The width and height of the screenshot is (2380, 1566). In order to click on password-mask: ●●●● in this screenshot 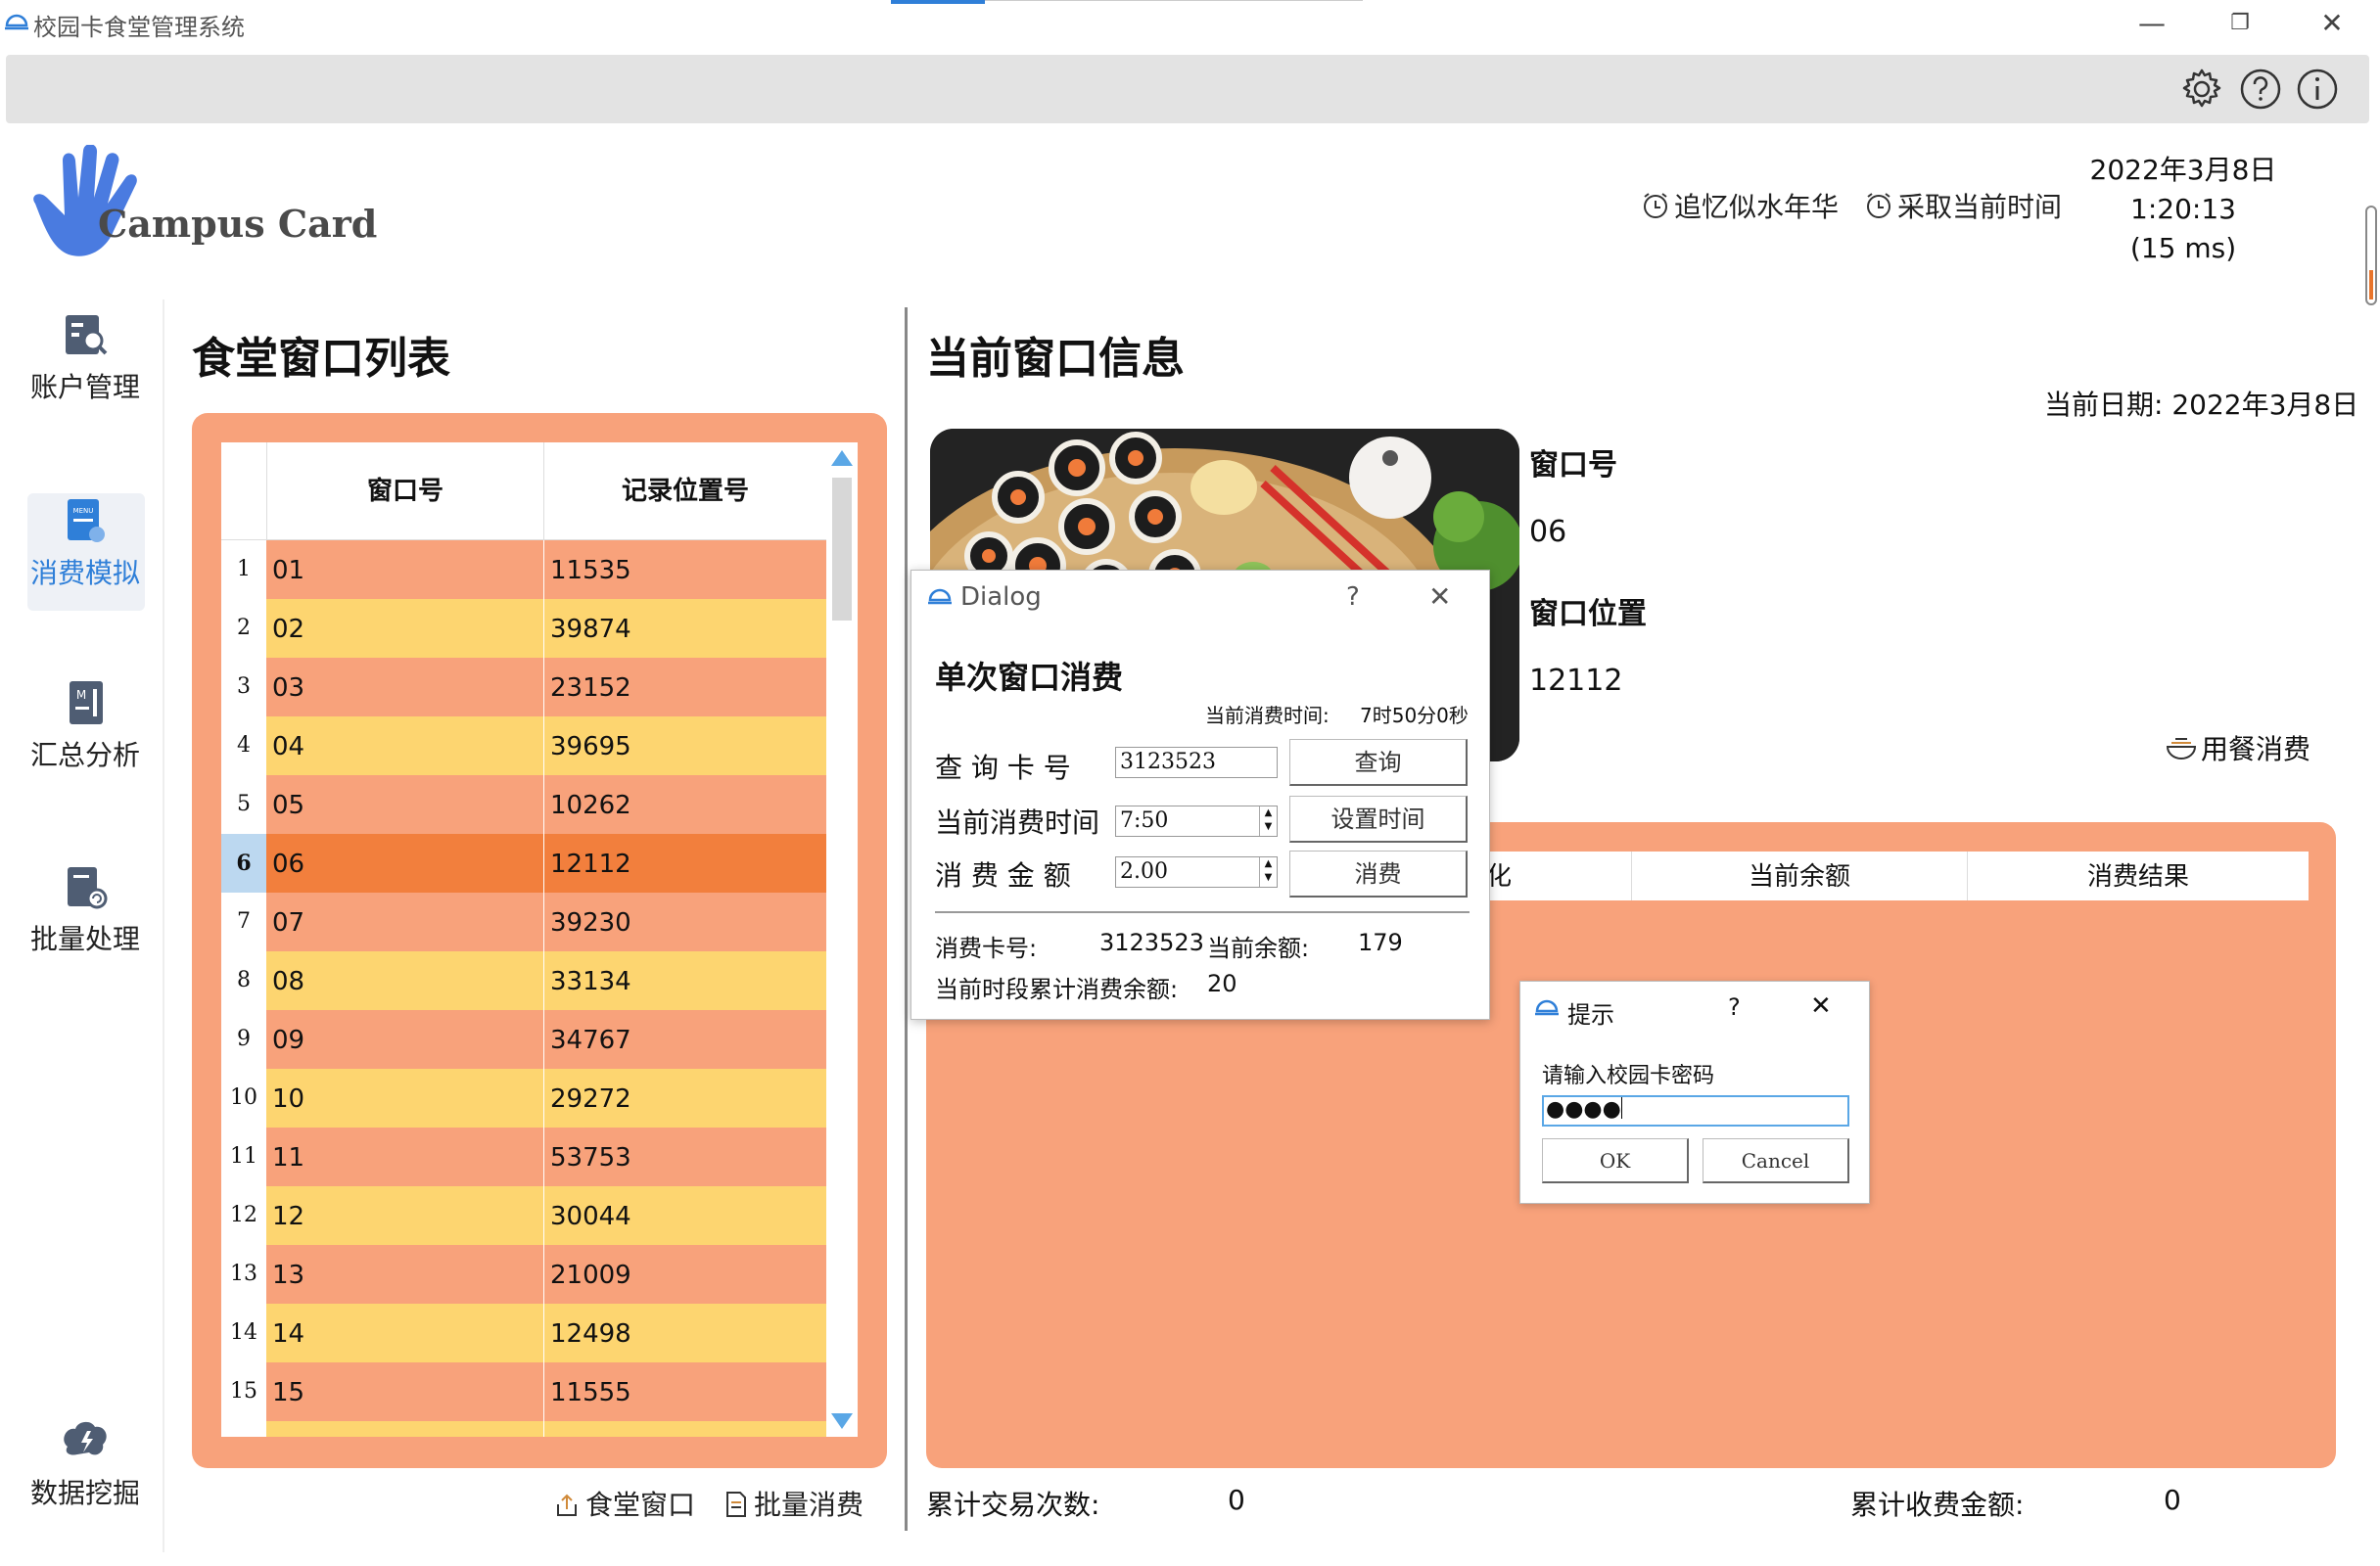, I will do `click(1583, 1109)`.